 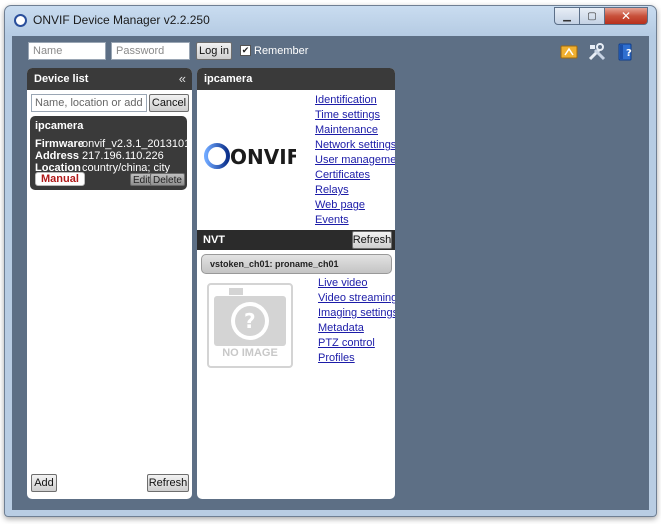 What do you see at coordinates (250, 353) in the screenshot?
I see `no-image-label: NO IMAGE` at bounding box center [250, 353].